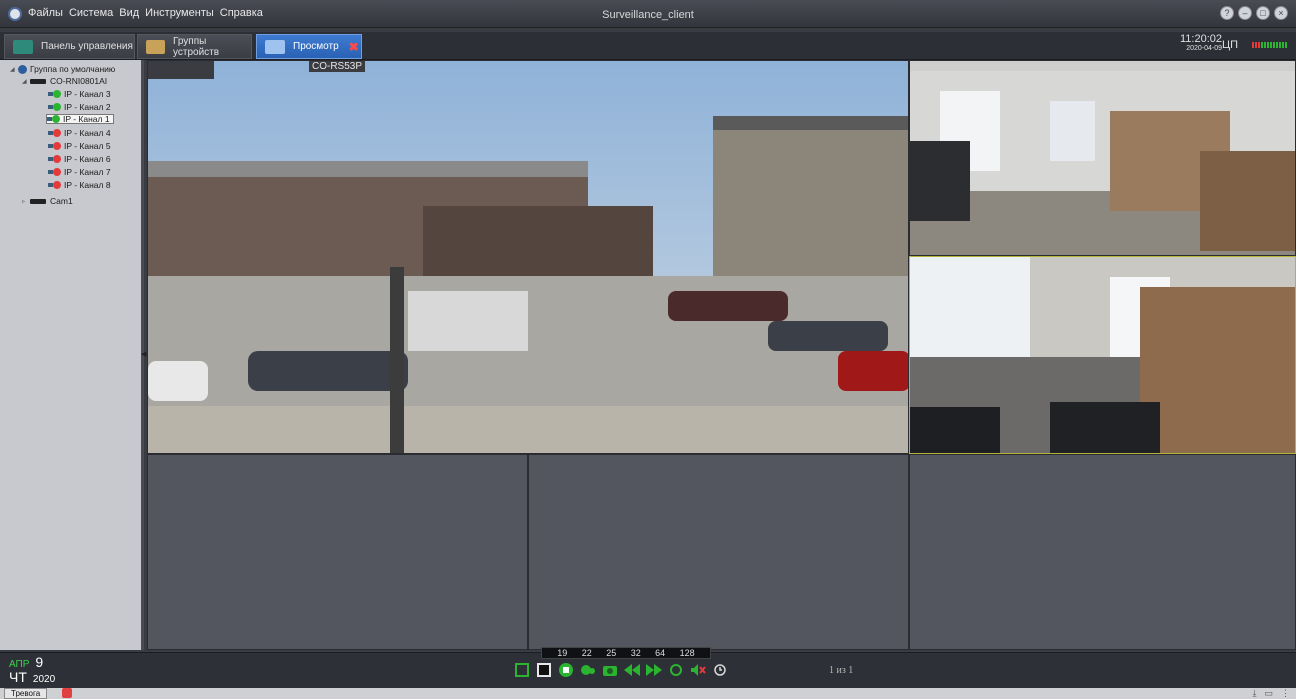 The height and width of the screenshot is (699, 1296). I want to click on window-icon: ▭, so click(1268, 693).